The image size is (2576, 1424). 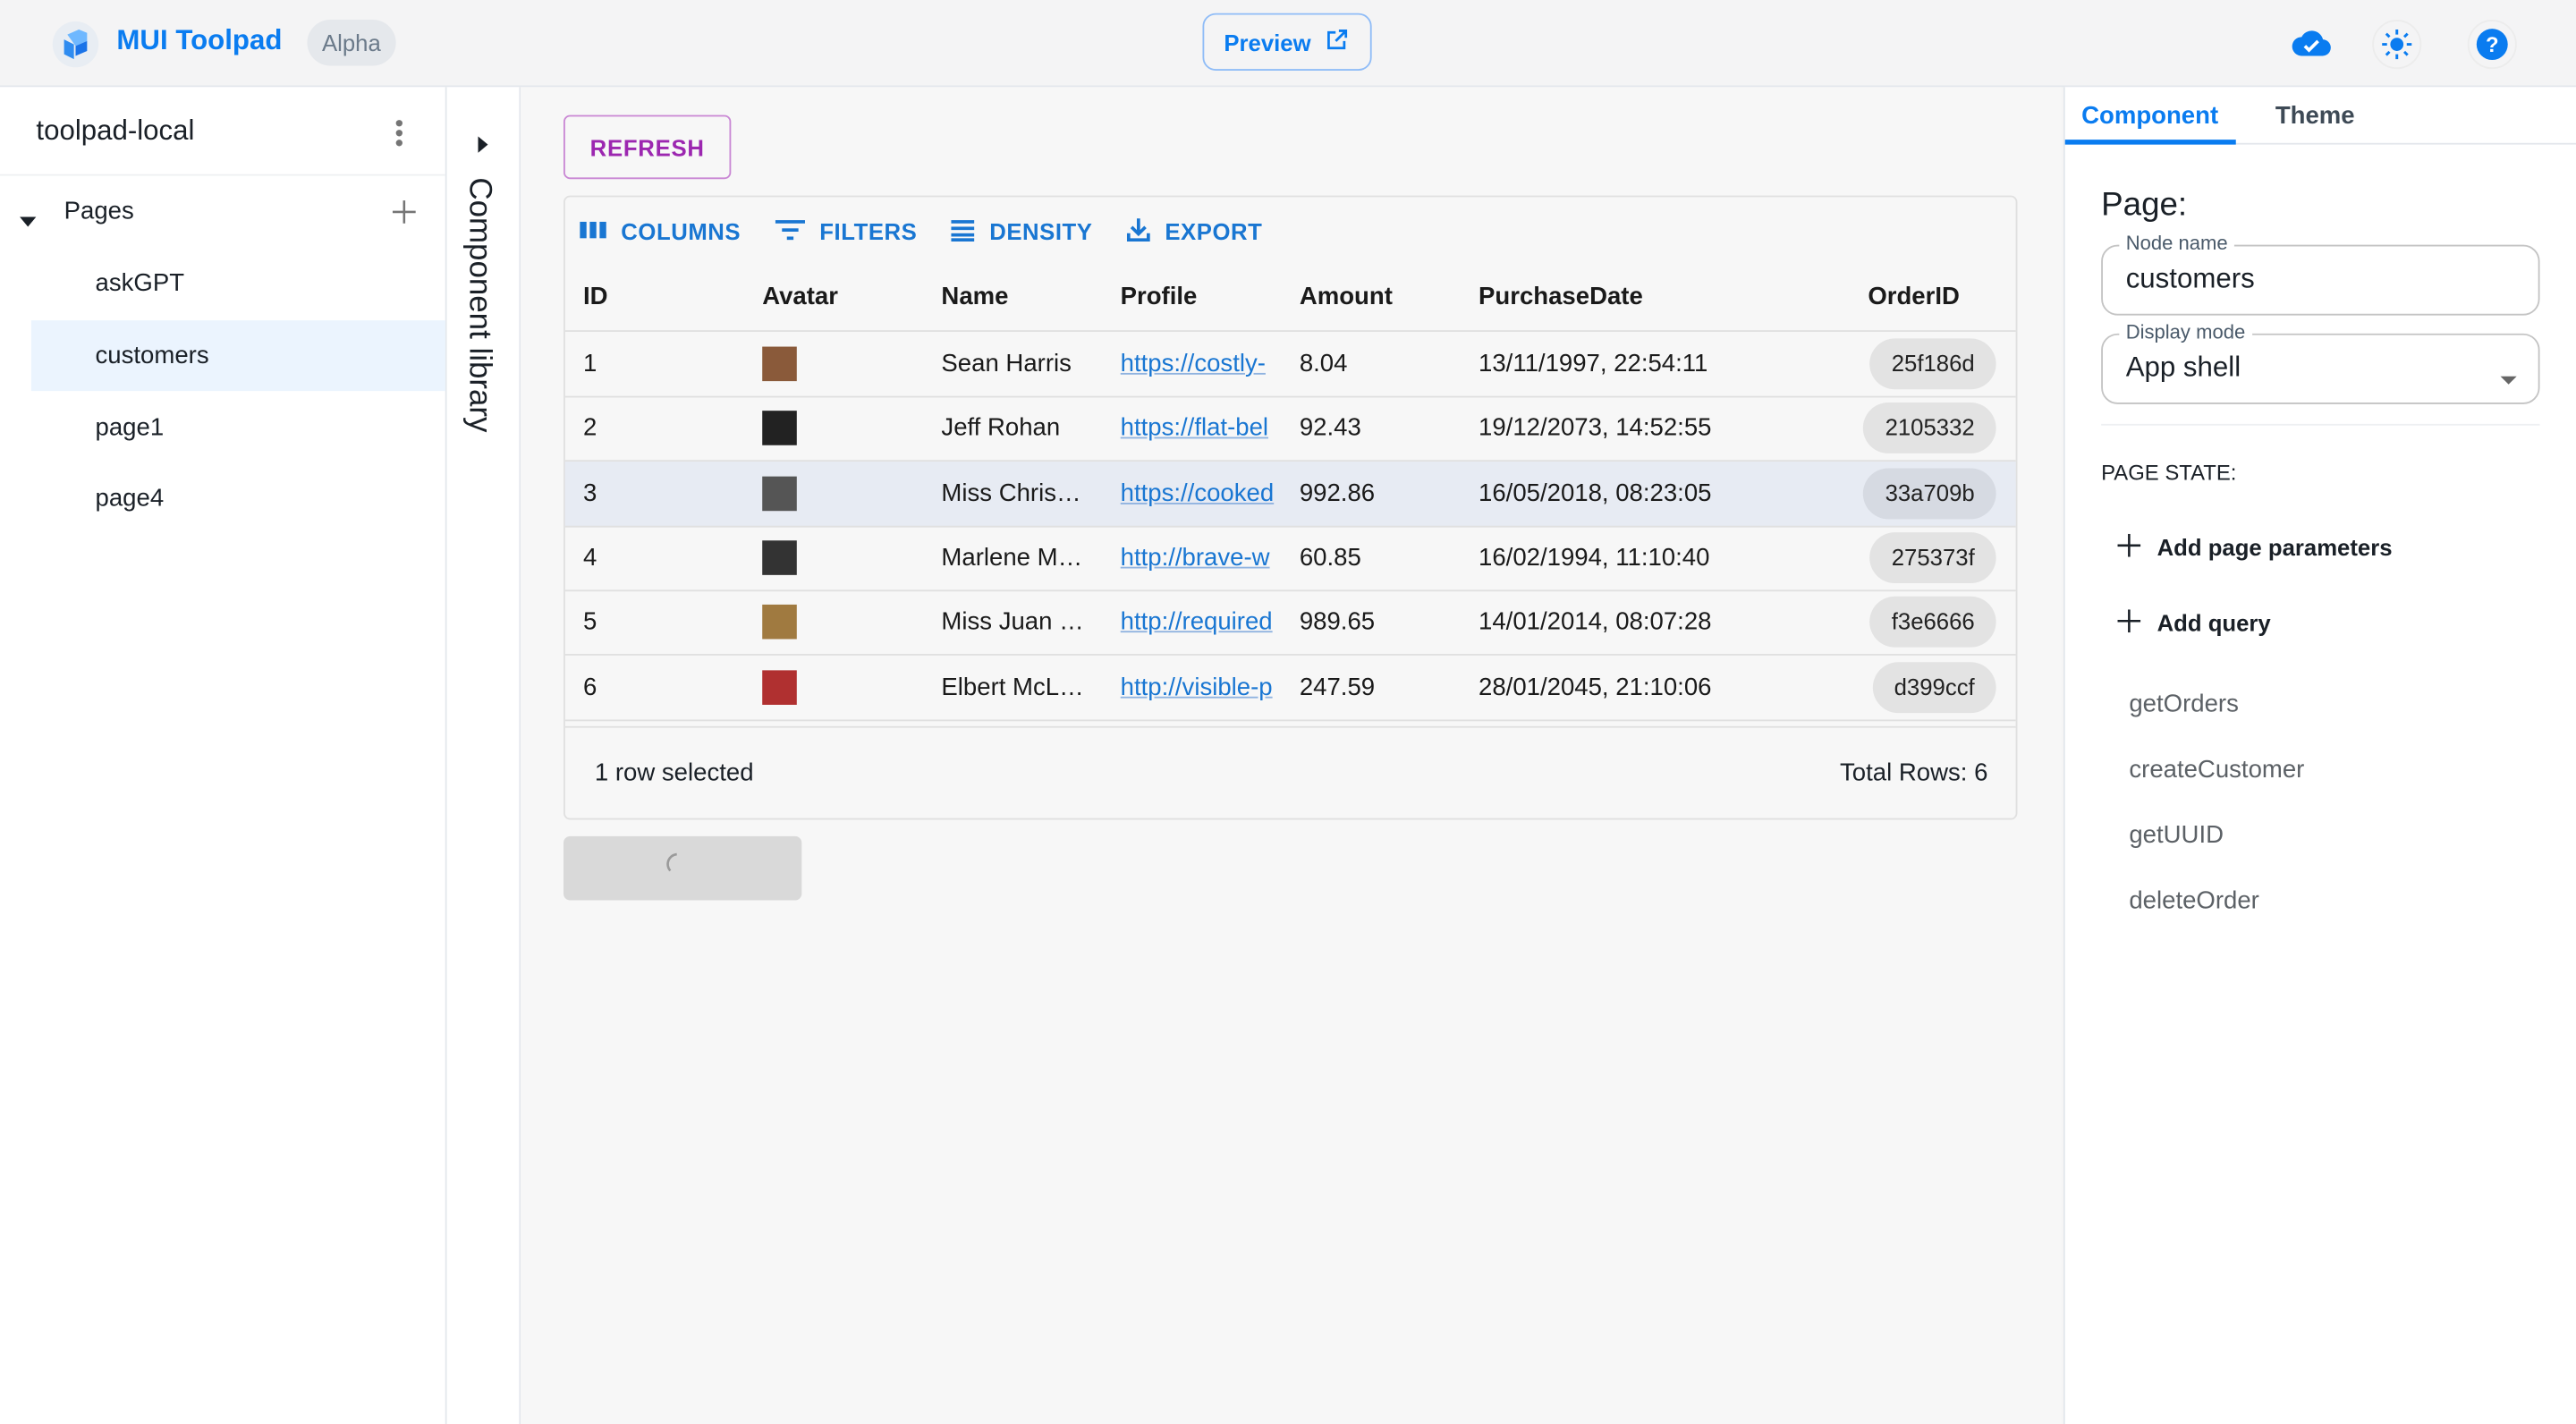 I want to click on tab-theme: Theme, so click(x=2315, y=115).